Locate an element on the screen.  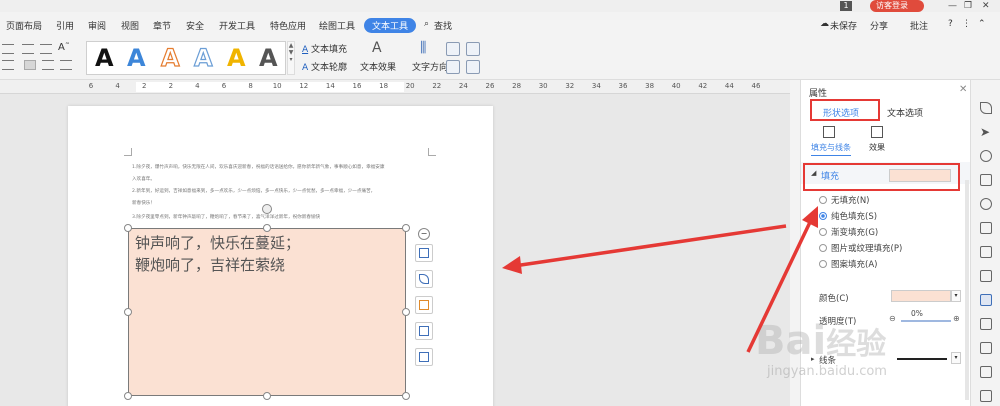
share-button: 分享 is located at coordinates (879, 25).